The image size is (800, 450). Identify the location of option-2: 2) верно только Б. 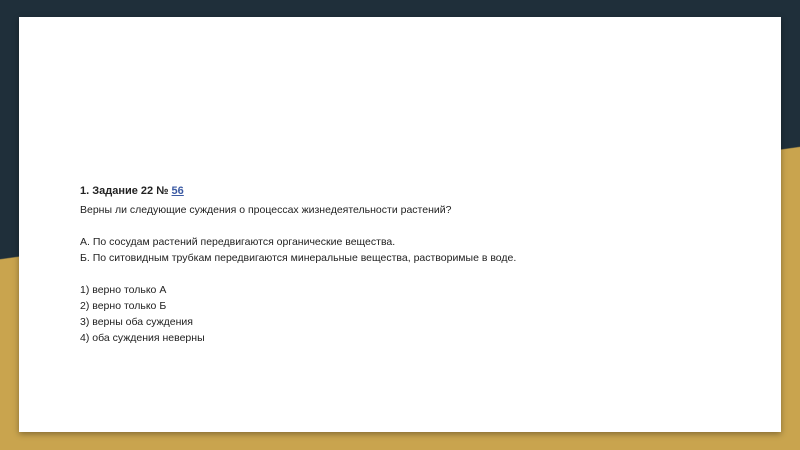
(123, 306).